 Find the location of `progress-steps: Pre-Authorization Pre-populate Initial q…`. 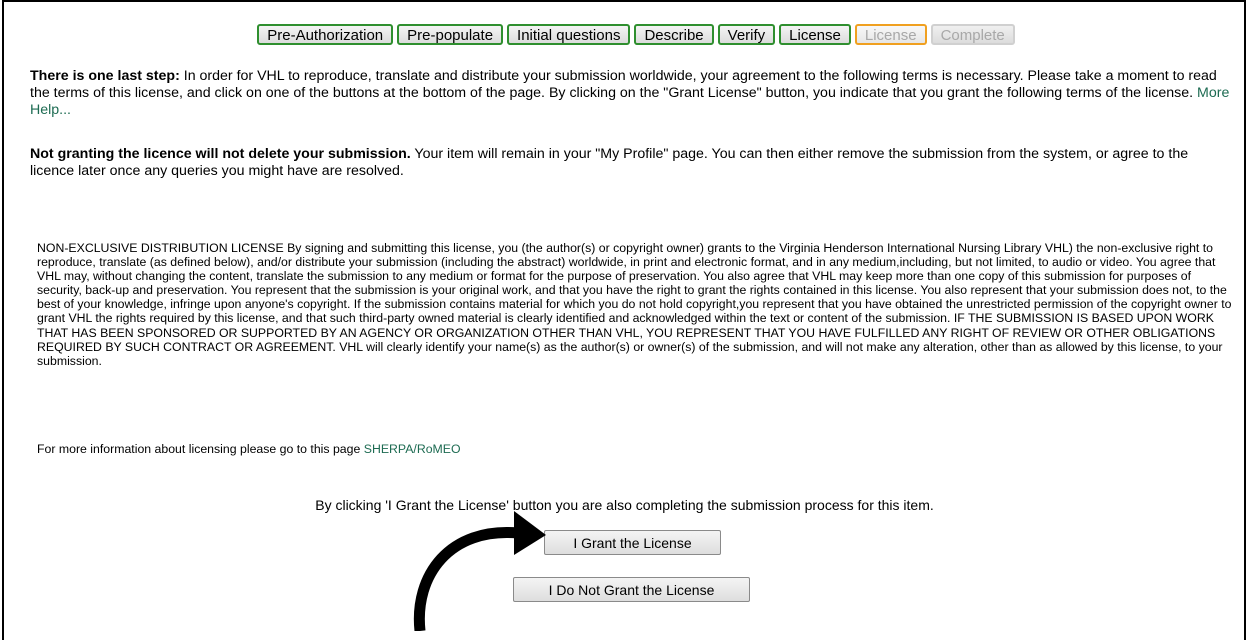

progress-steps: Pre-Authorization Pre-populate Initial q… is located at coordinates (636, 34).